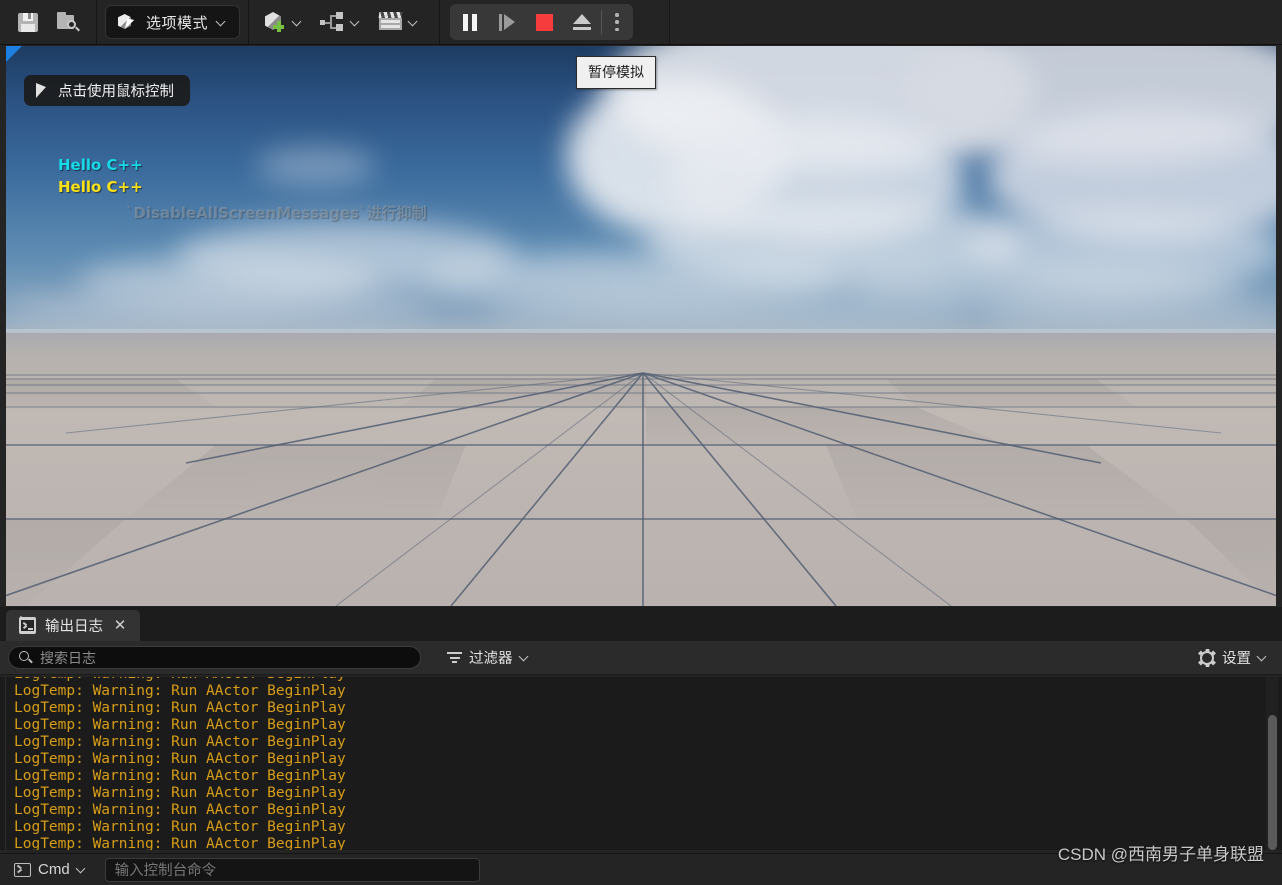 This screenshot has width=1282, height=885. I want to click on play-controls-divider, so click(602, 22).